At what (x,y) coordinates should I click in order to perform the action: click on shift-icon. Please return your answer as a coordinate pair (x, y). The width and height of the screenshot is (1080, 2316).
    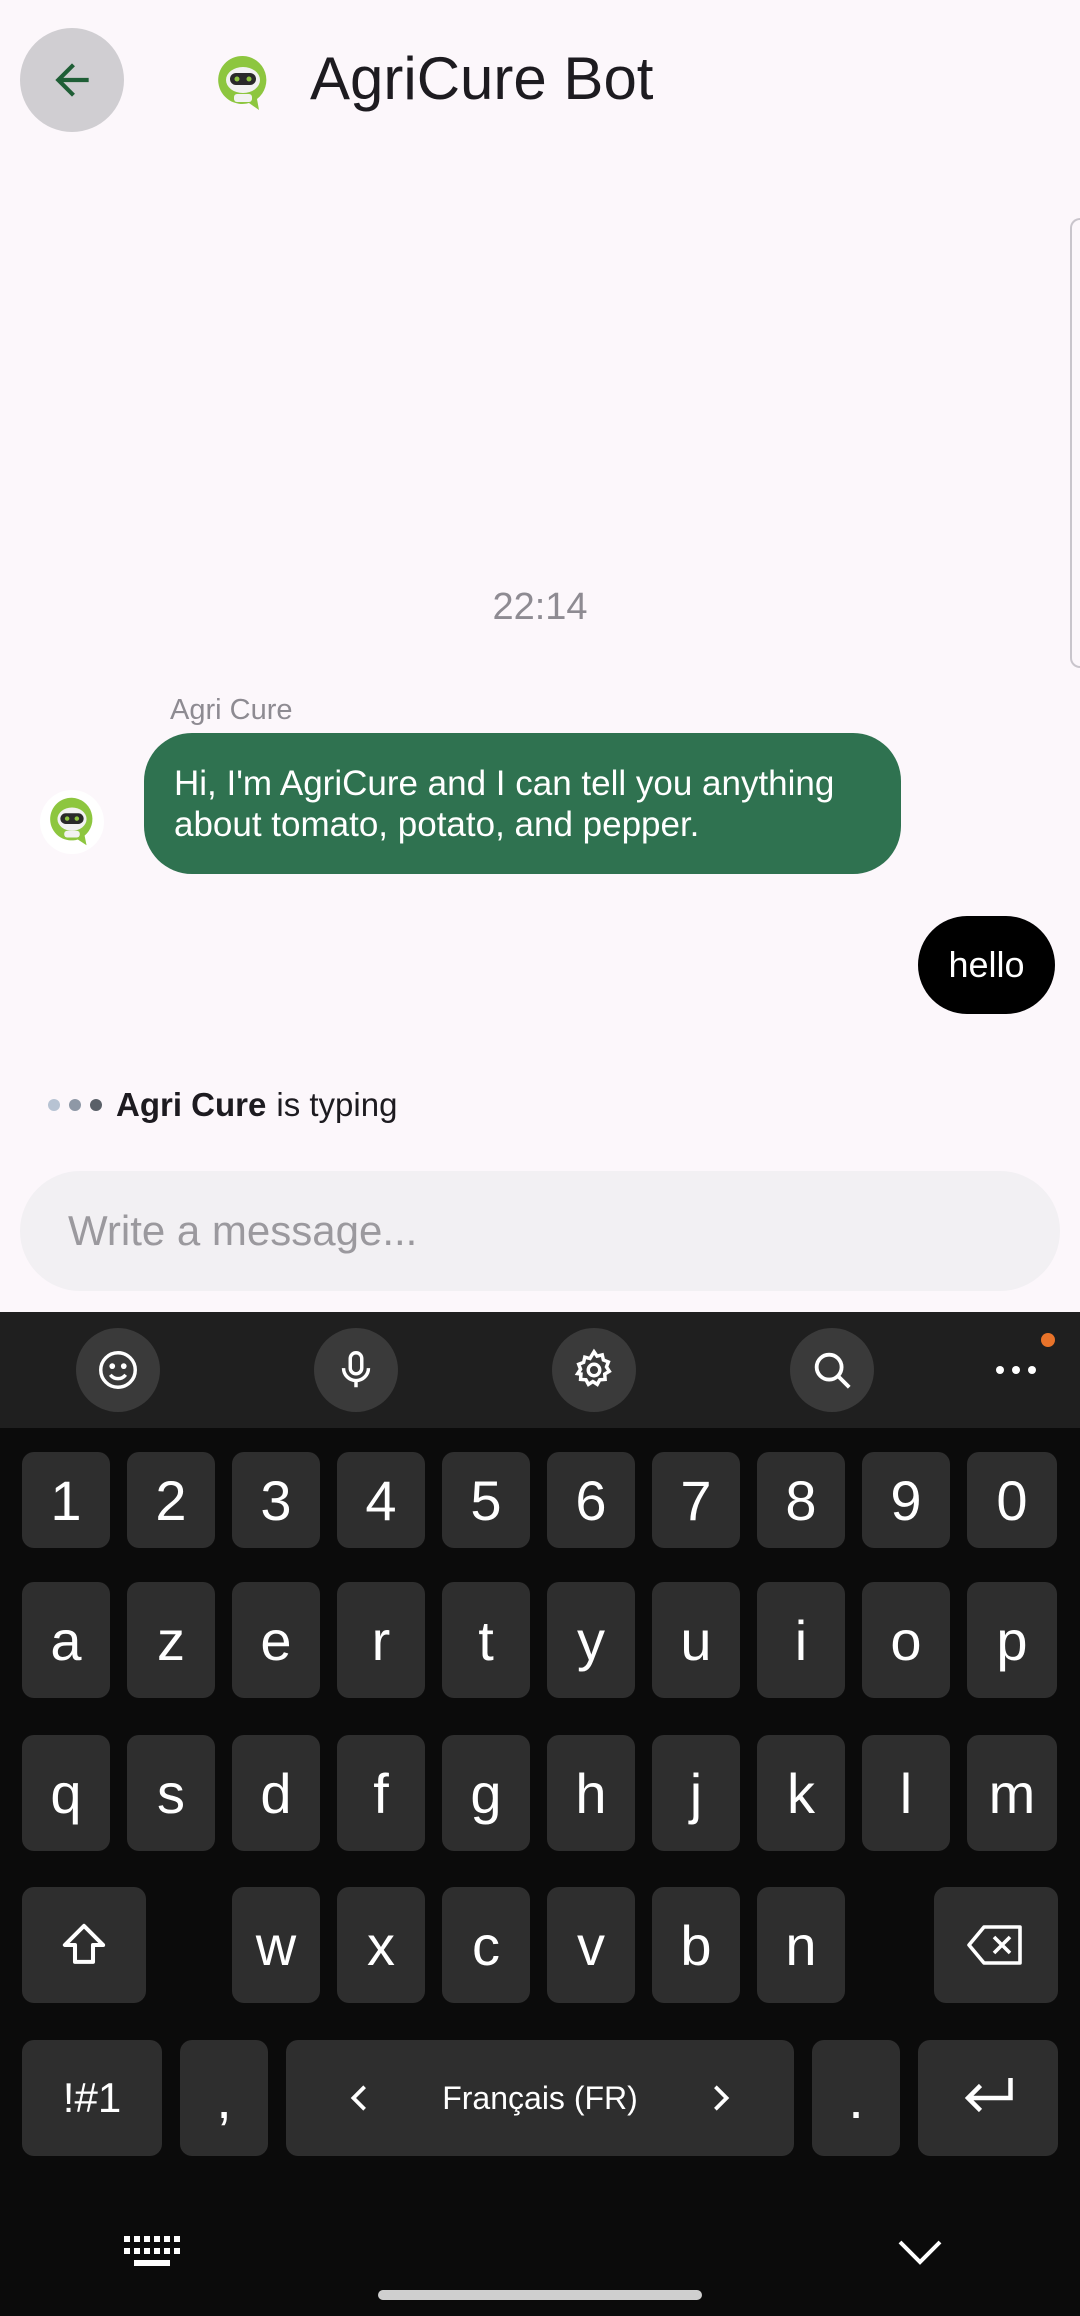
    Looking at the image, I should click on (84, 1943).